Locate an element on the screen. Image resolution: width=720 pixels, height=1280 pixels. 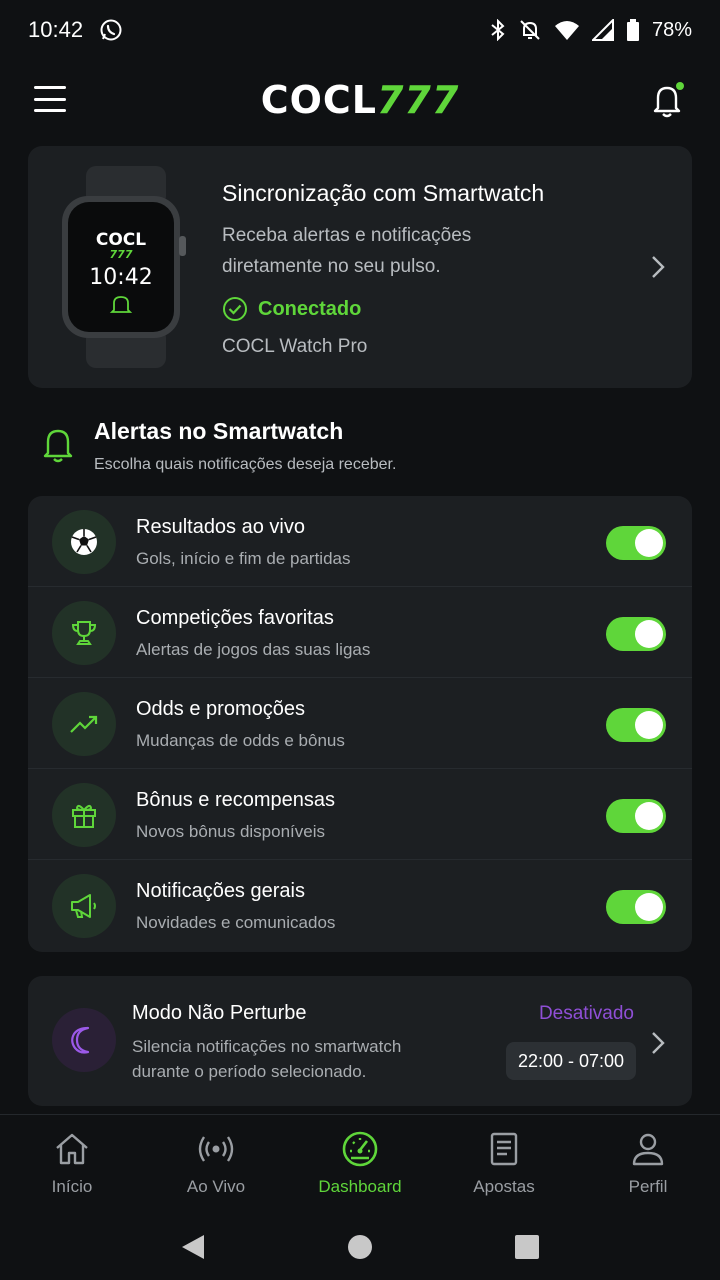
toggle-bonus-rewards is located at coordinates (636, 816).